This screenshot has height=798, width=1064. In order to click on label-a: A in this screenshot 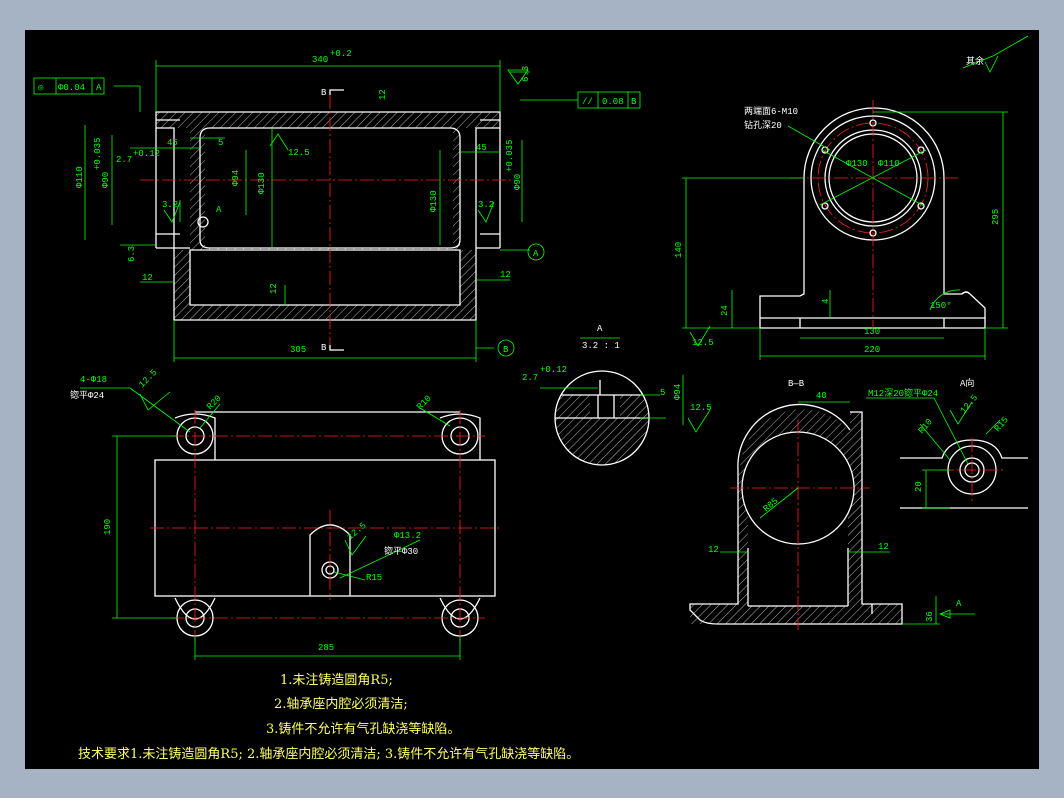, I will do `click(219, 210)`.